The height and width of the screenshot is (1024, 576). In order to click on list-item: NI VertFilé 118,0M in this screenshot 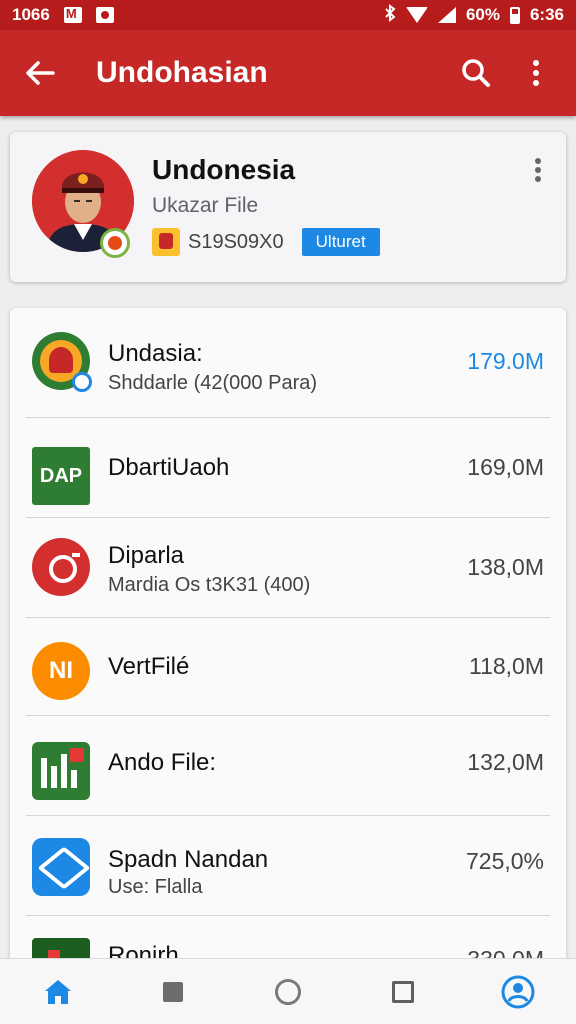, I will do `click(288, 667)`.